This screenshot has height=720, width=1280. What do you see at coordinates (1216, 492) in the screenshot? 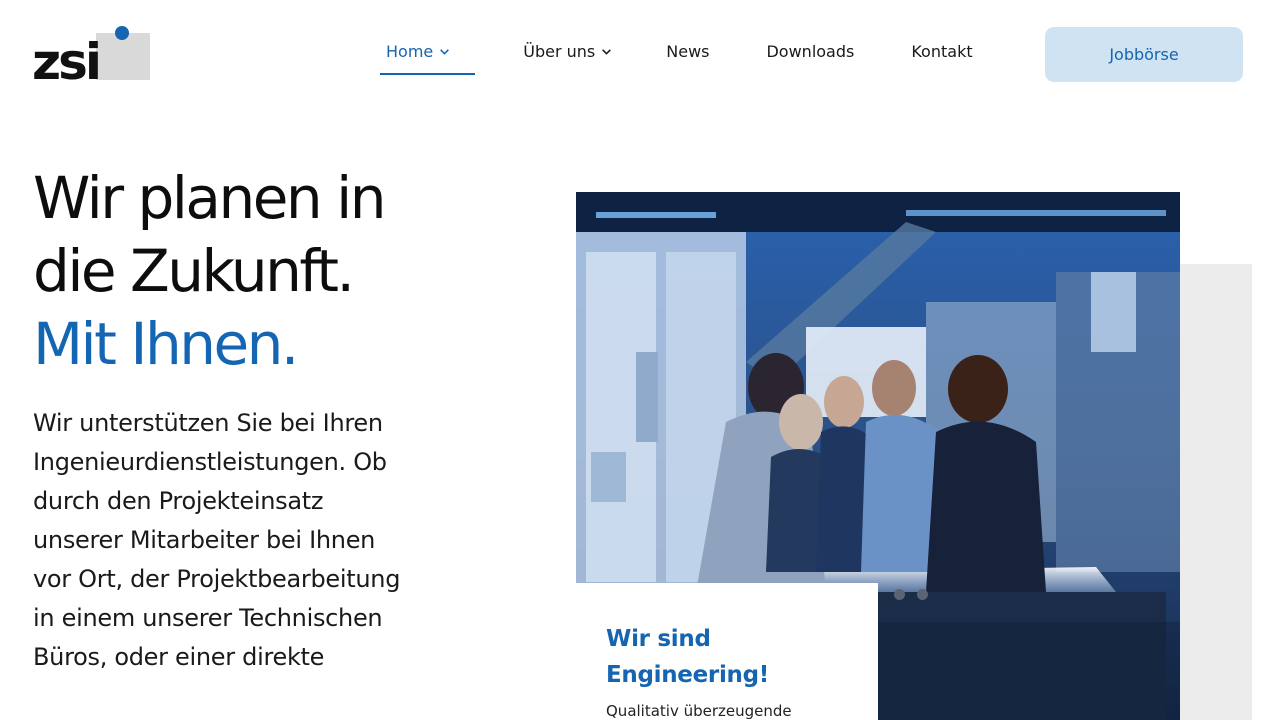
I see `decorative-gray-block` at bounding box center [1216, 492].